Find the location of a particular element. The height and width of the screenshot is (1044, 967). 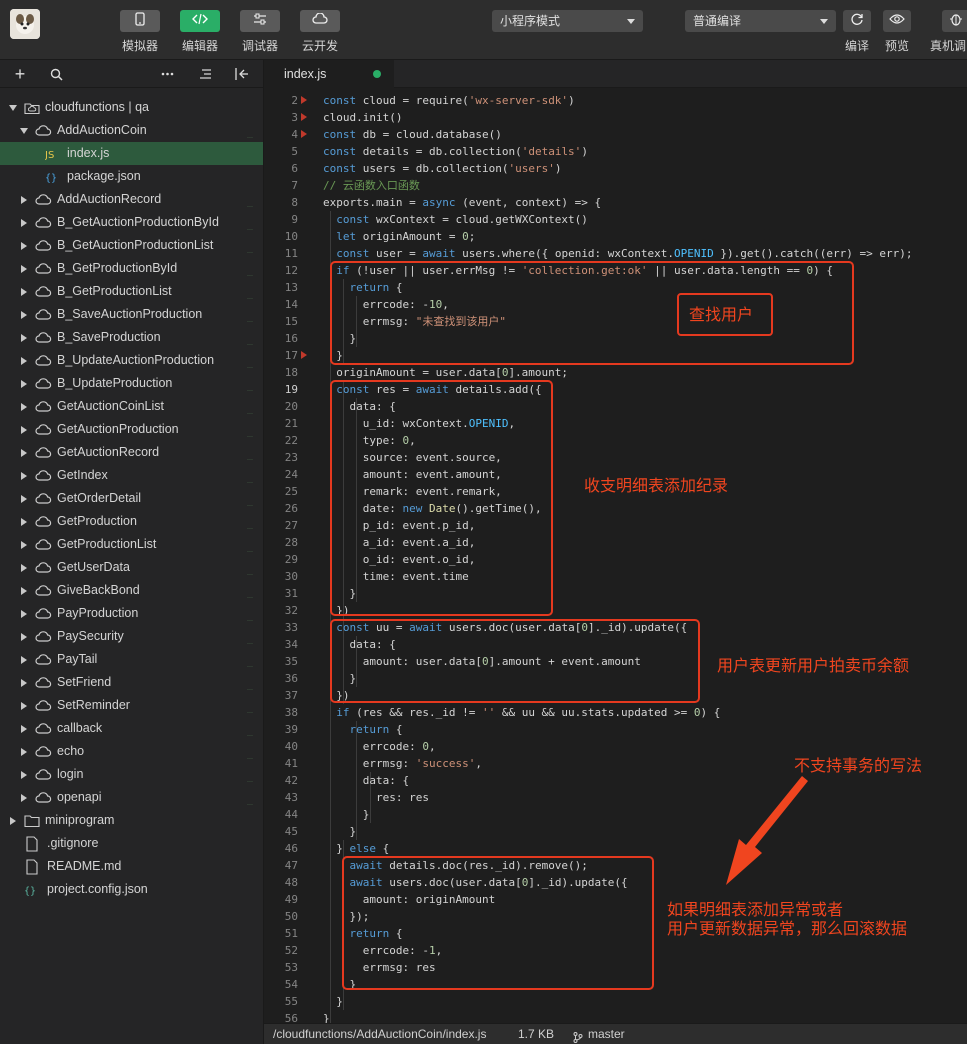

tree-item: GetProductionList ··· is located at coordinates (131, 544).